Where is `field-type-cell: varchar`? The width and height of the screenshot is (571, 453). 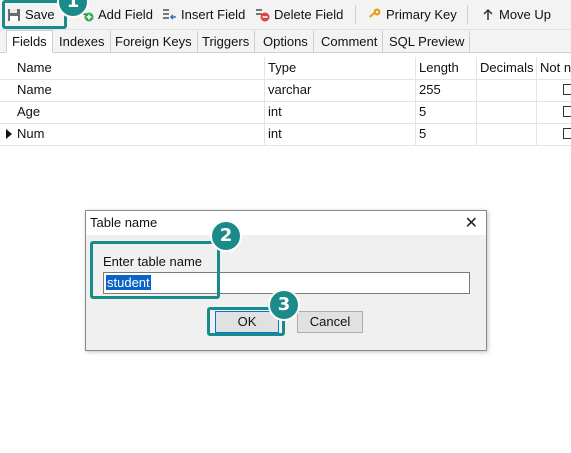 field-type-cell: varchar is located at coordinates (340, 90).